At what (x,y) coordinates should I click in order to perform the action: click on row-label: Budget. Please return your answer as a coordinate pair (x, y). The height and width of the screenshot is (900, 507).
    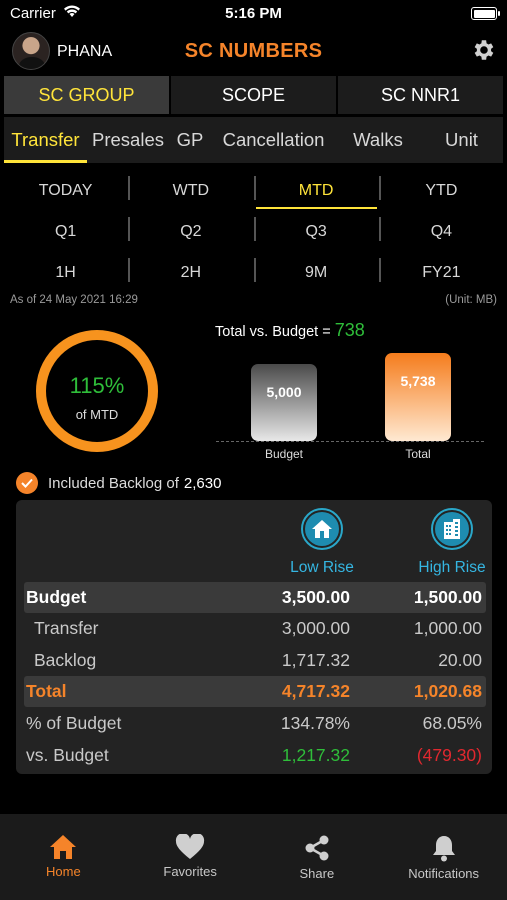
    Looking at the image, I should click on (56, 597).